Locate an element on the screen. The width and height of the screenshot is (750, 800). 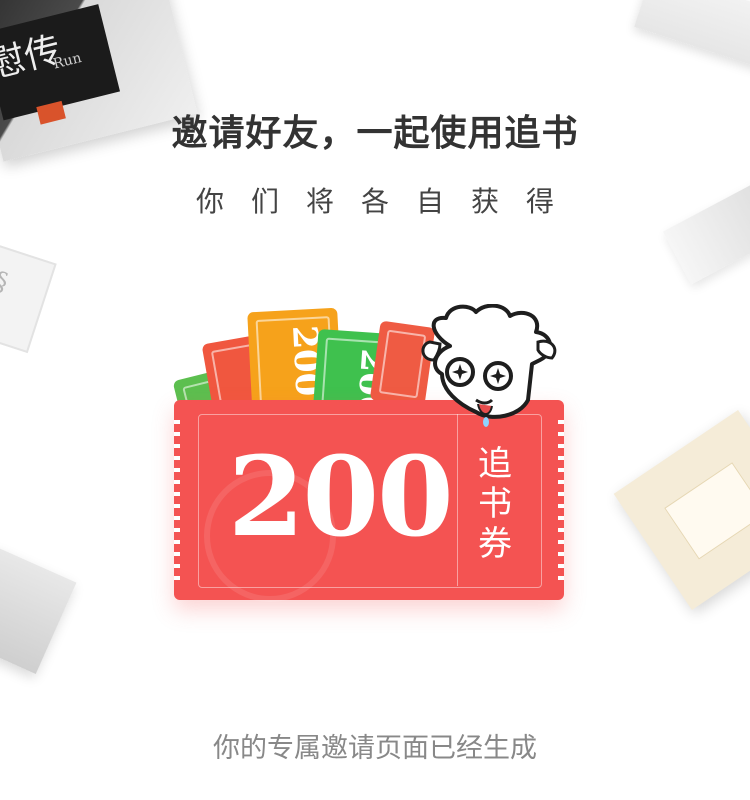
invite-page-status: 你的专属邀请页面已经生成 is located at coordinates (375, 748).